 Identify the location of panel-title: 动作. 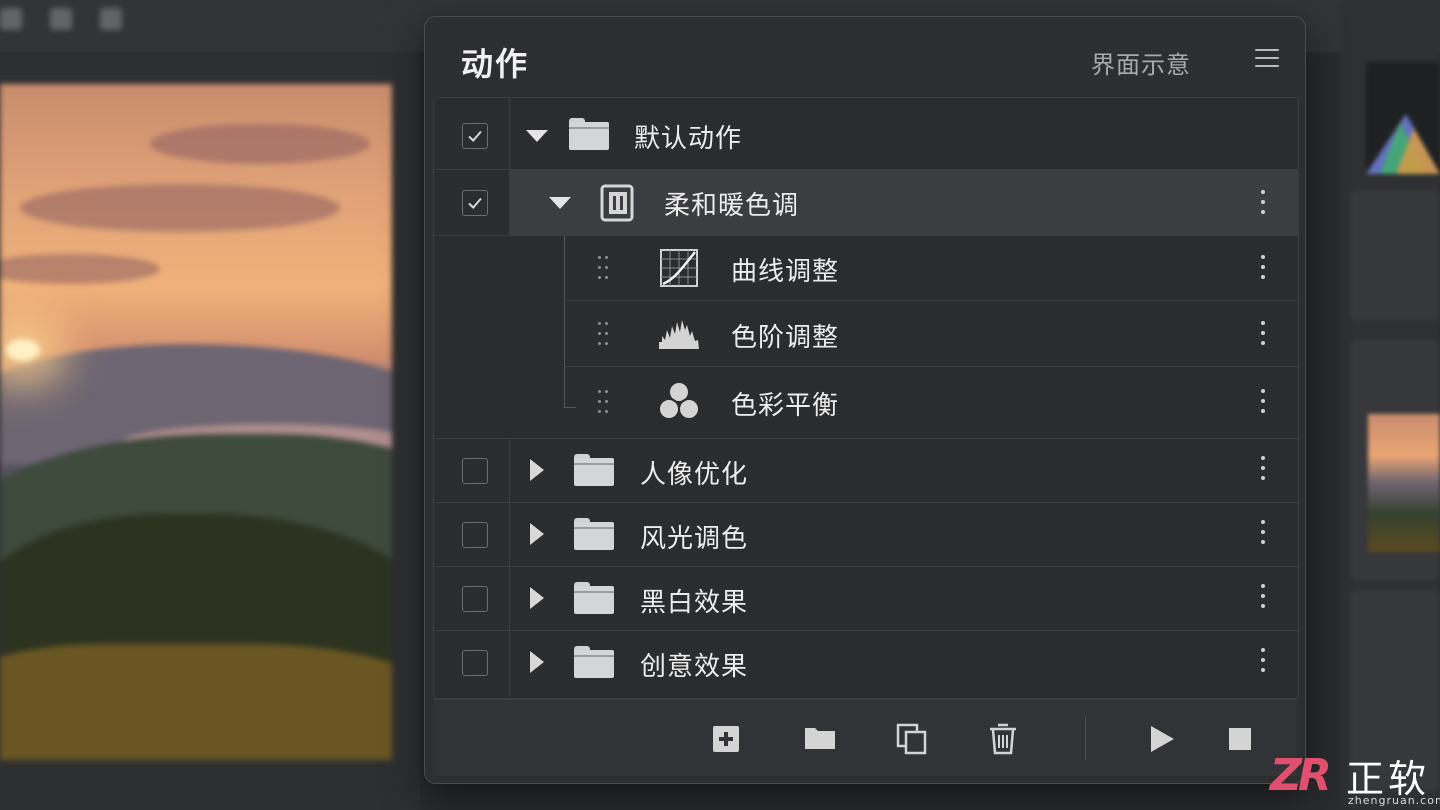
(495, 64).